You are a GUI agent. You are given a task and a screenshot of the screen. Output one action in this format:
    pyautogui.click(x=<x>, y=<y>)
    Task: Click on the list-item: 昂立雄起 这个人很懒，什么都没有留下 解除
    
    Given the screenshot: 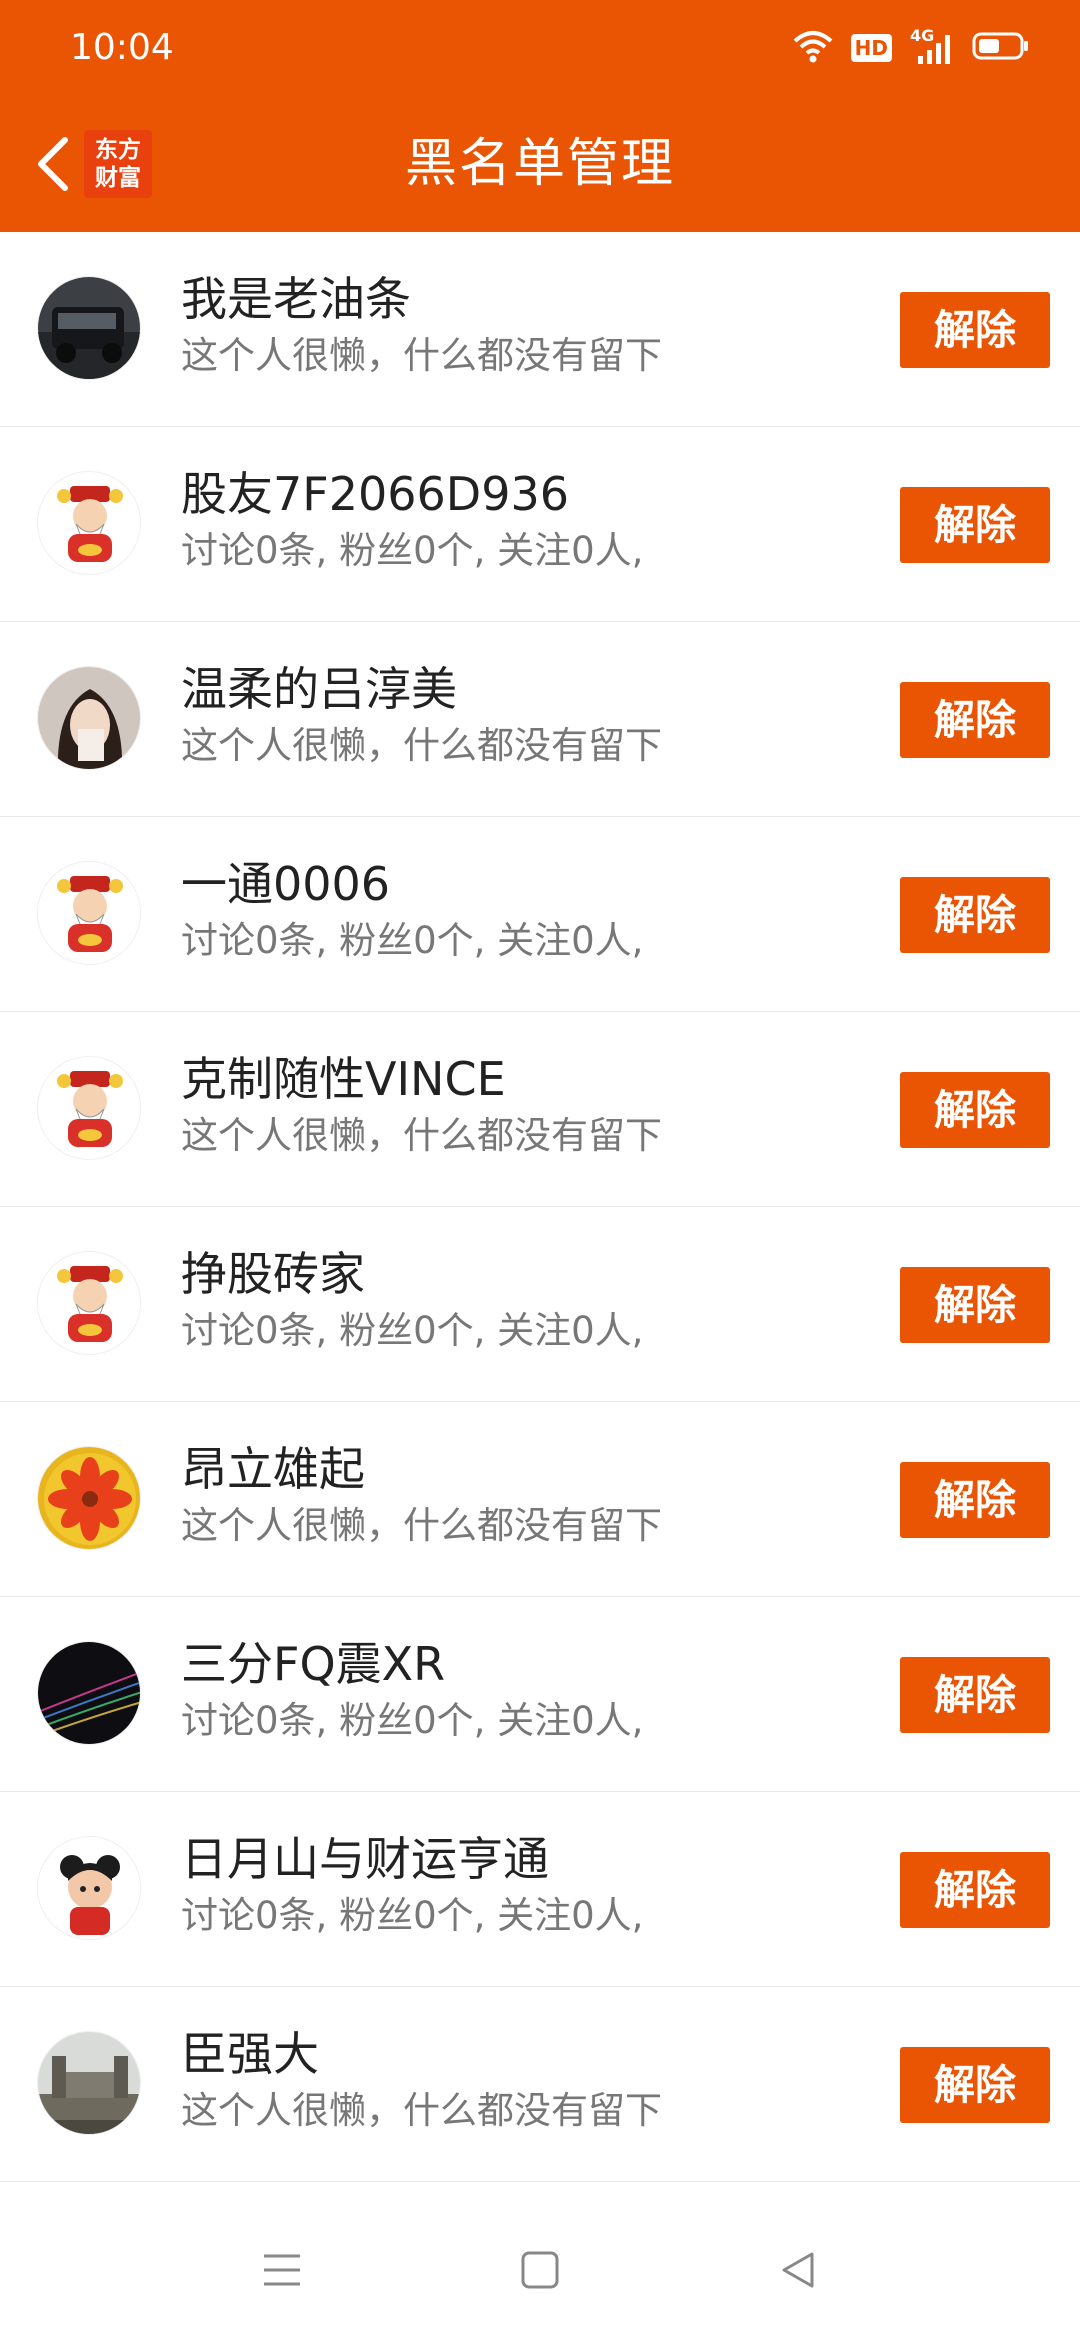 What is the action you would take?
    pyautogui.click(x=540, y=1499)
    